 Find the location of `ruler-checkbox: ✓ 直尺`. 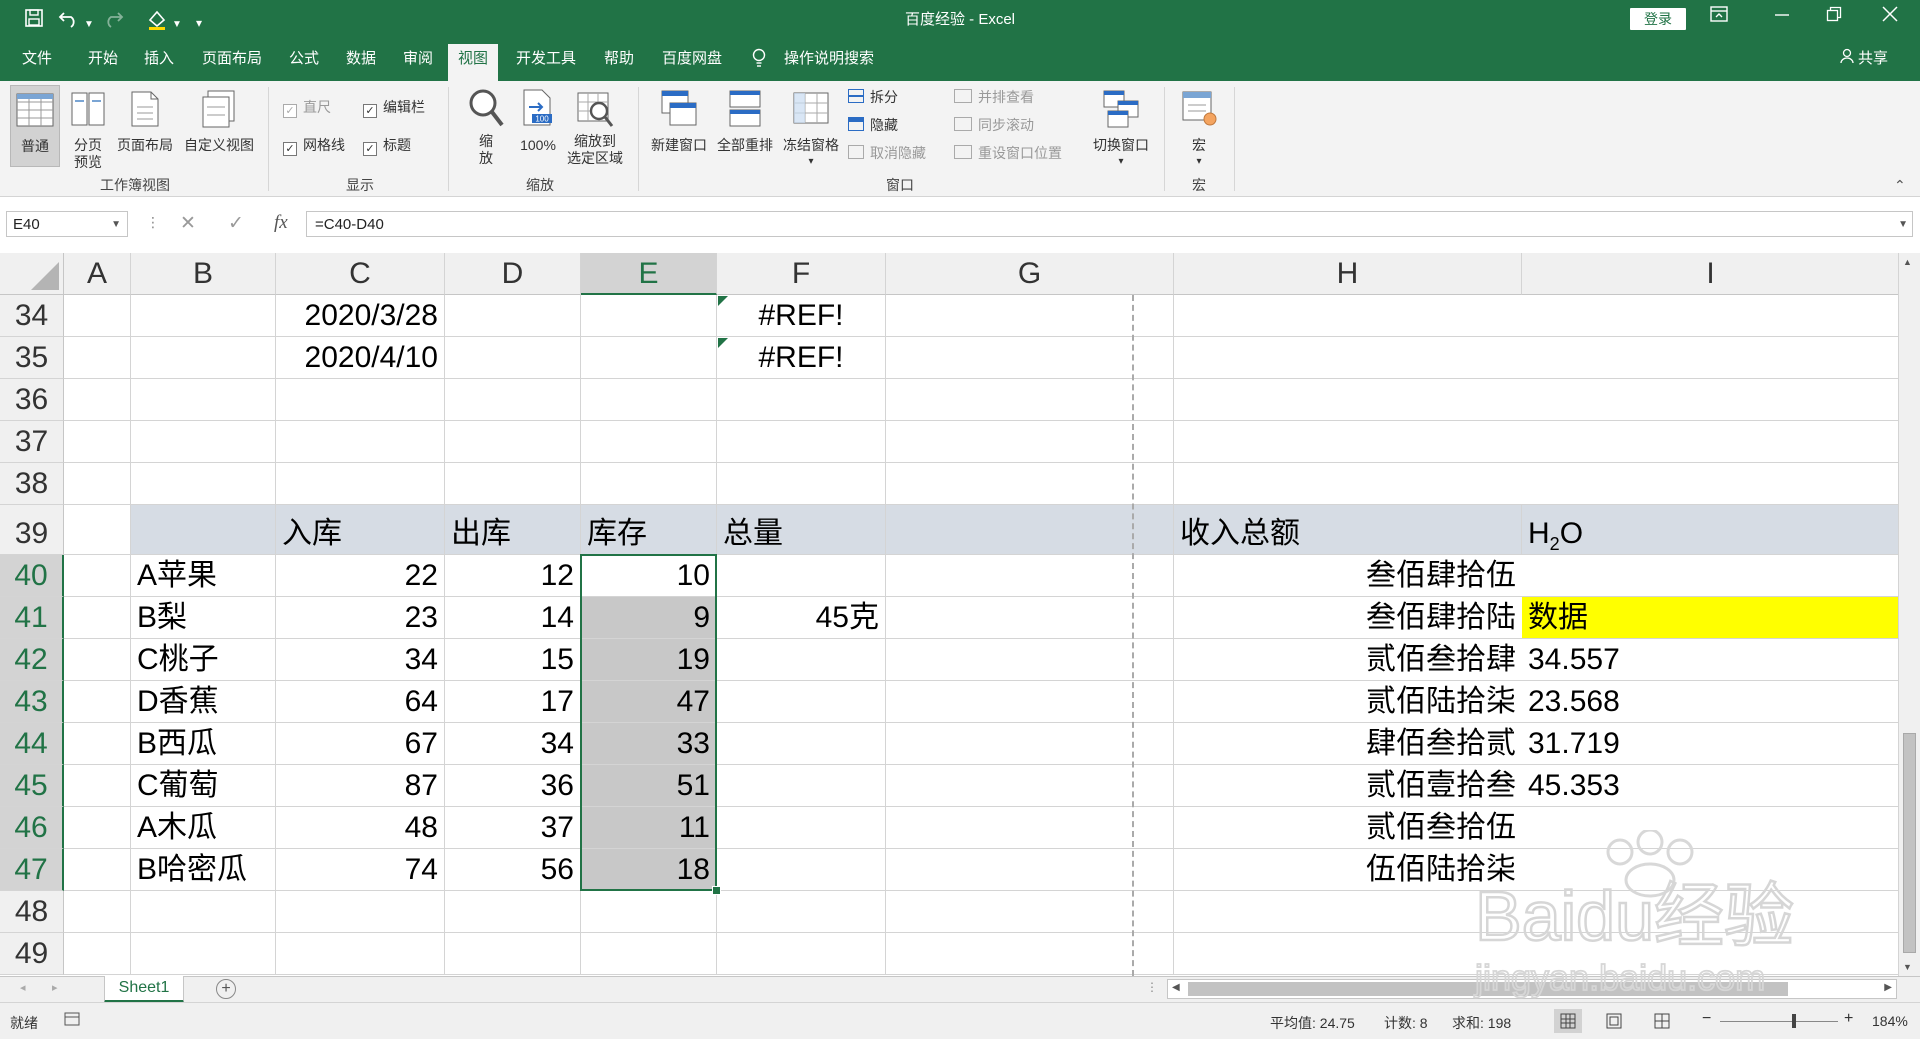

ruler-checkbox: ✓ 直尺 is located at coordinates (307, 108).